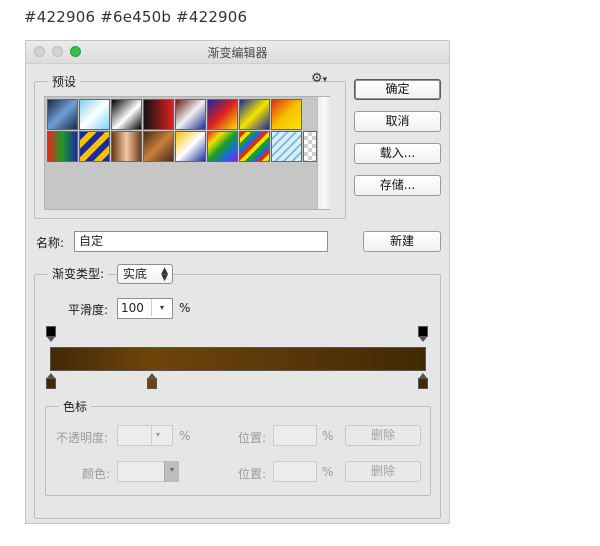 The width and height of the screenshot is (600, 546). Describe the element at coordinates (383, 435) in the screenshot. I see `delete-opacity-stop-button: 删除` at that location.